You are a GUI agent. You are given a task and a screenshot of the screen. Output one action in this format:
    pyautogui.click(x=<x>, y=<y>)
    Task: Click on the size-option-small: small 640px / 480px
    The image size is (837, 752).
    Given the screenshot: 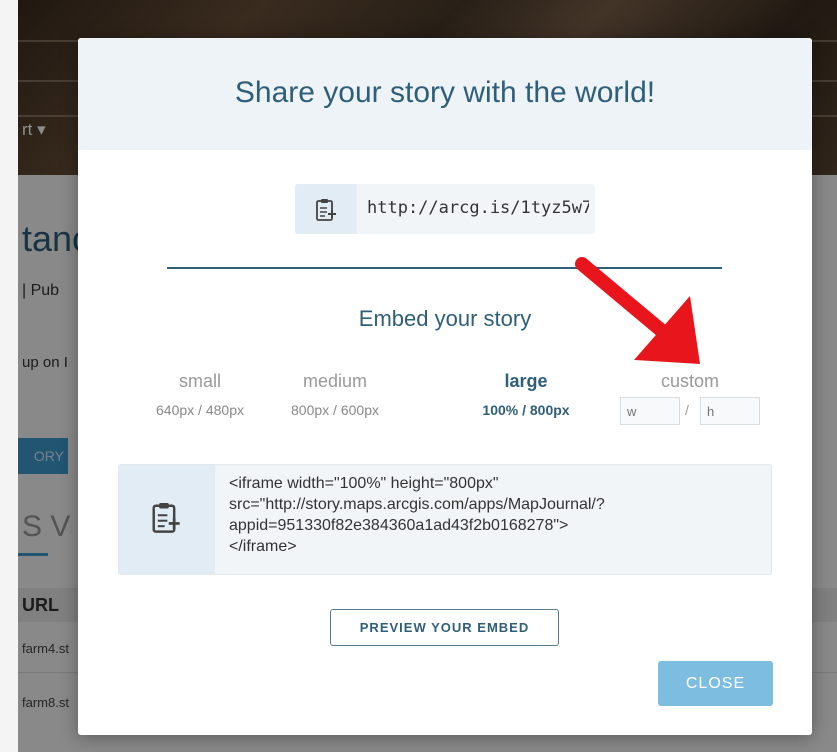 What is the action you would take?
    pyautogui.click(x=200, y=394)
    